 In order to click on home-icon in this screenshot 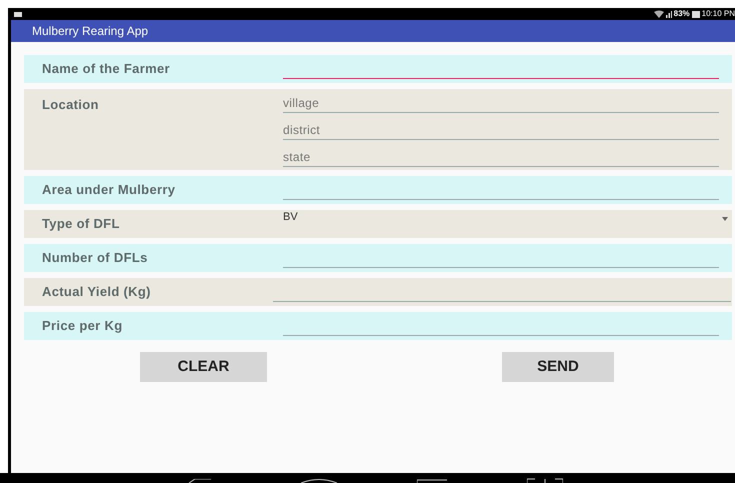, I will do `click(319, 481)`.